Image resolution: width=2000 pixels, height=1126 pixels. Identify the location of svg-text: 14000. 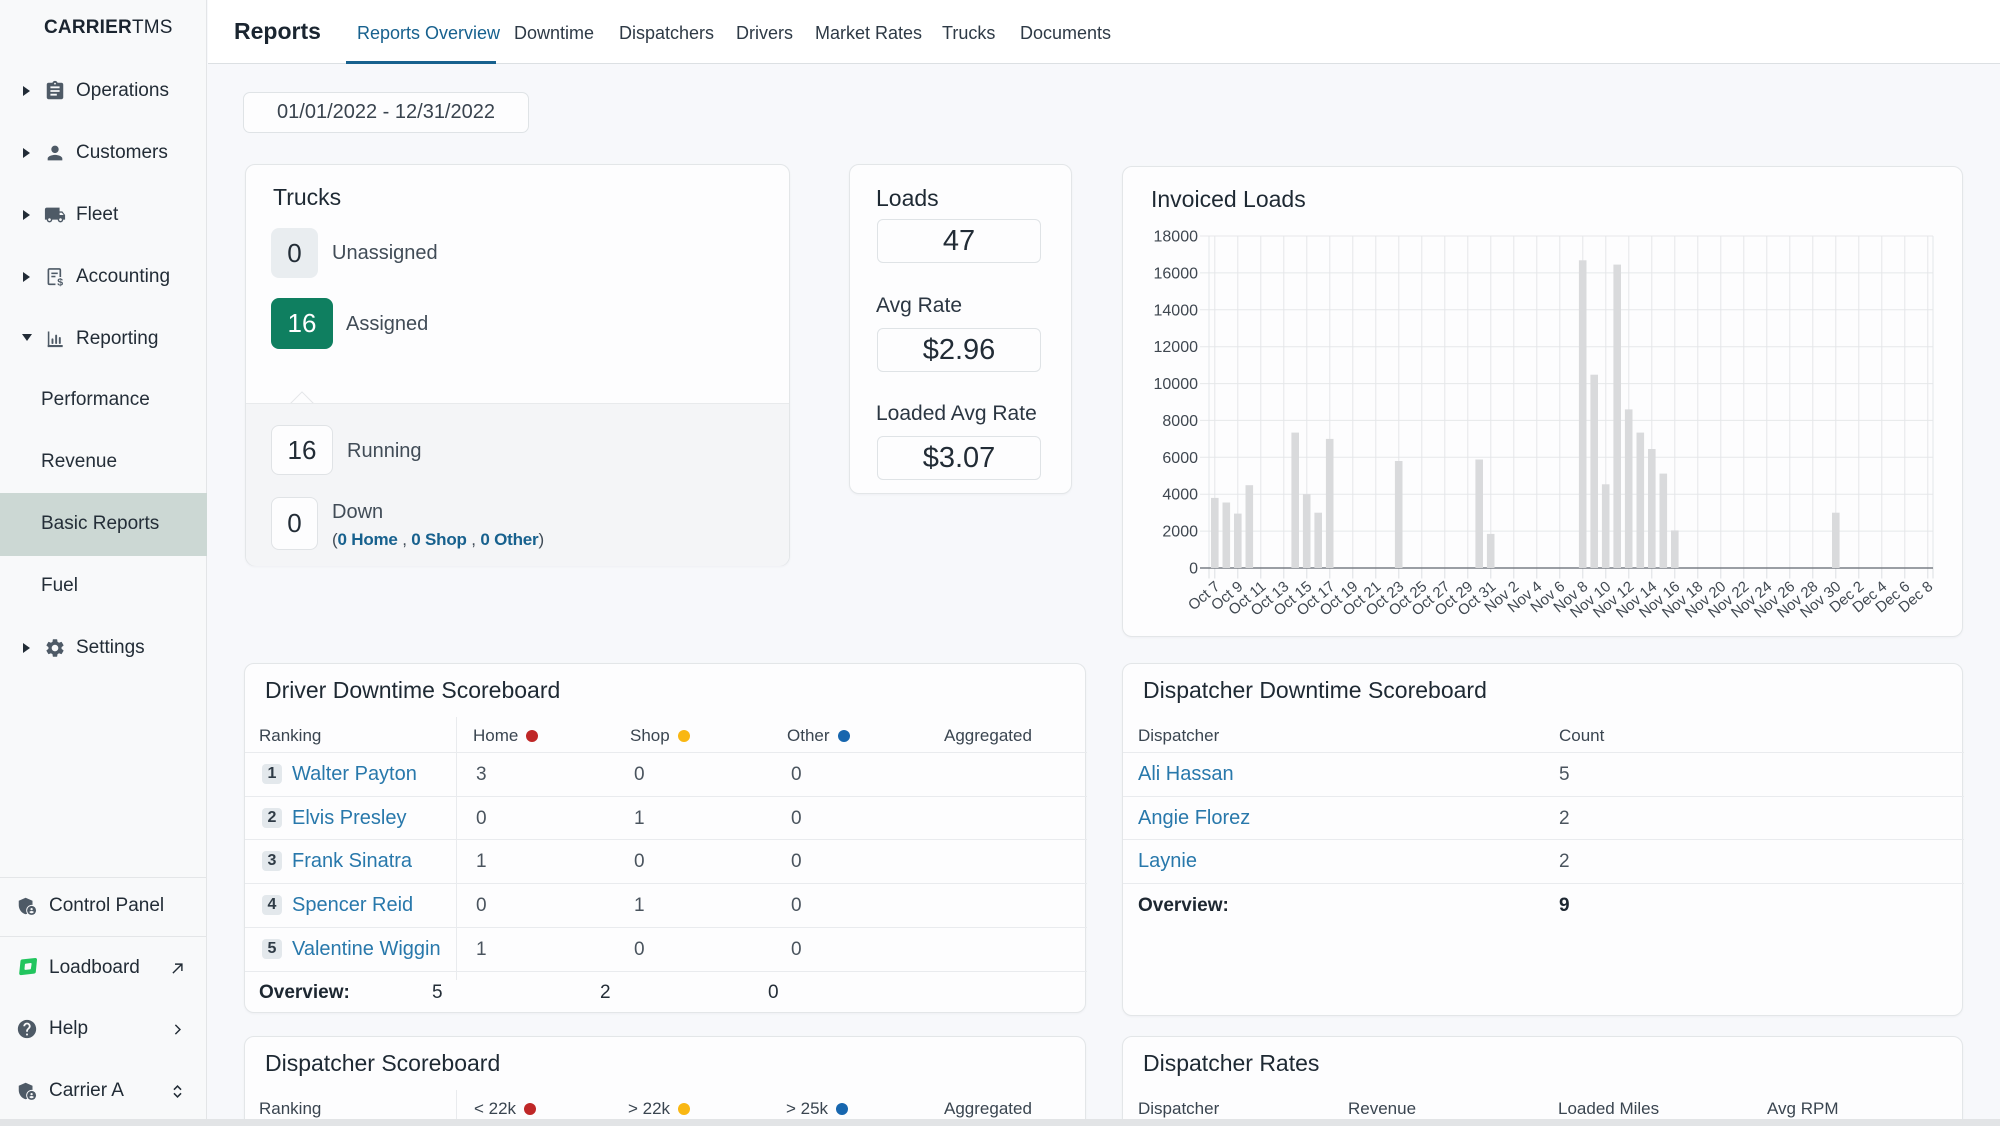
(1176, 310).